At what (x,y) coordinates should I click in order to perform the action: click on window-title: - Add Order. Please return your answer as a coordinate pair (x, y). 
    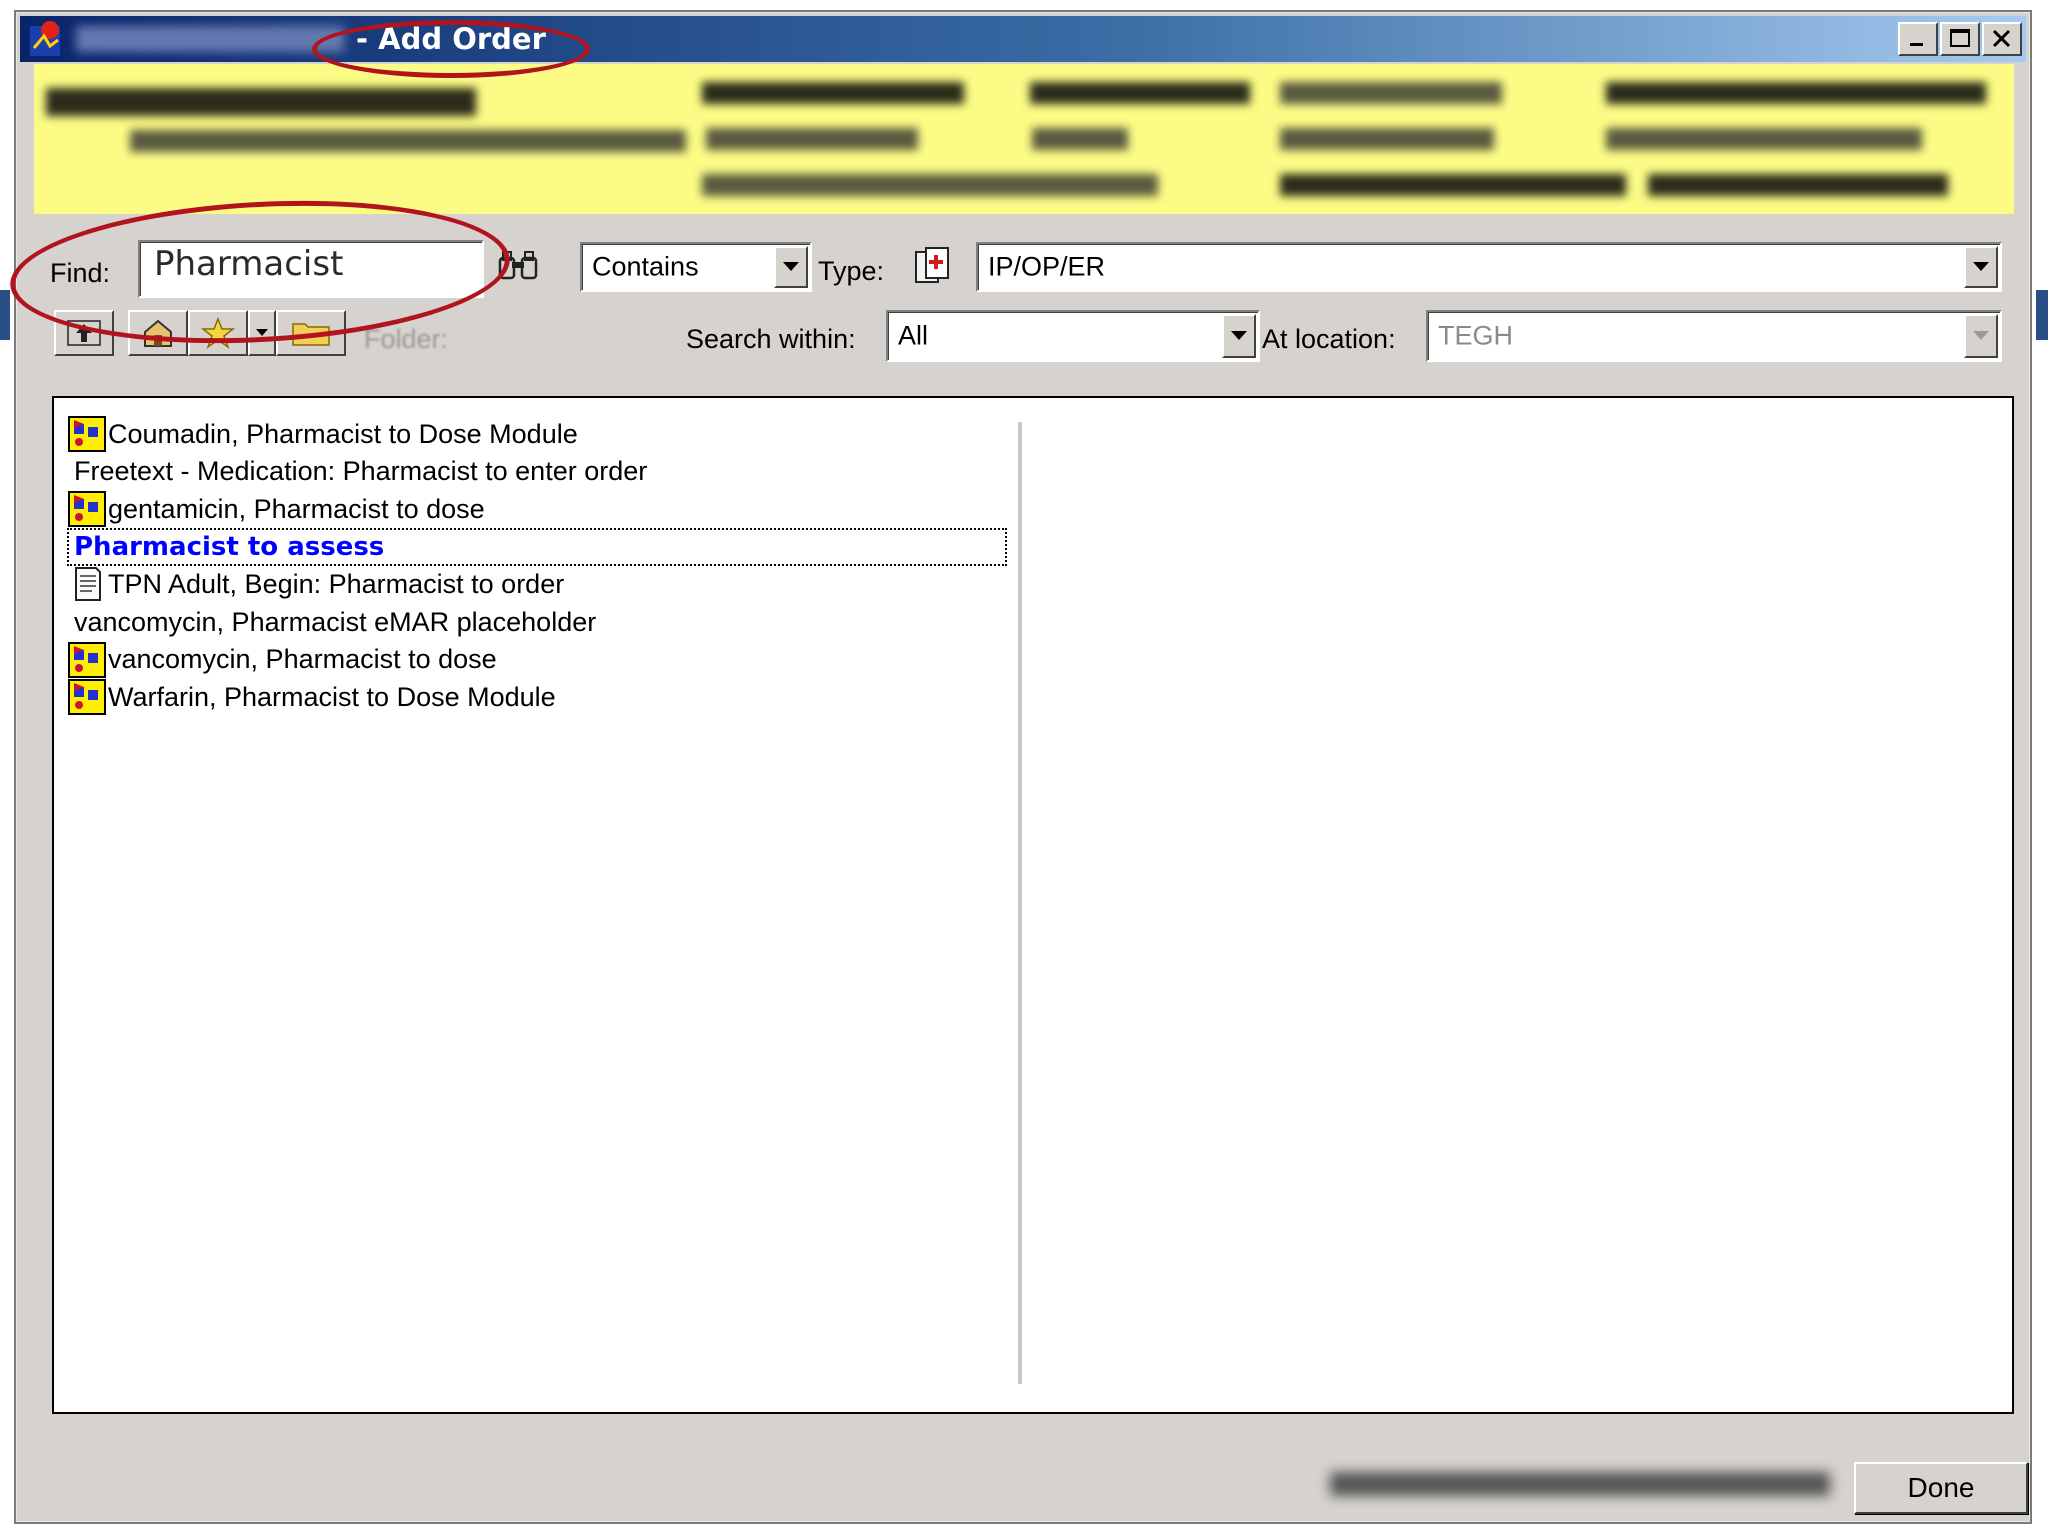
    Looking at the image, I should click on (451, 39).